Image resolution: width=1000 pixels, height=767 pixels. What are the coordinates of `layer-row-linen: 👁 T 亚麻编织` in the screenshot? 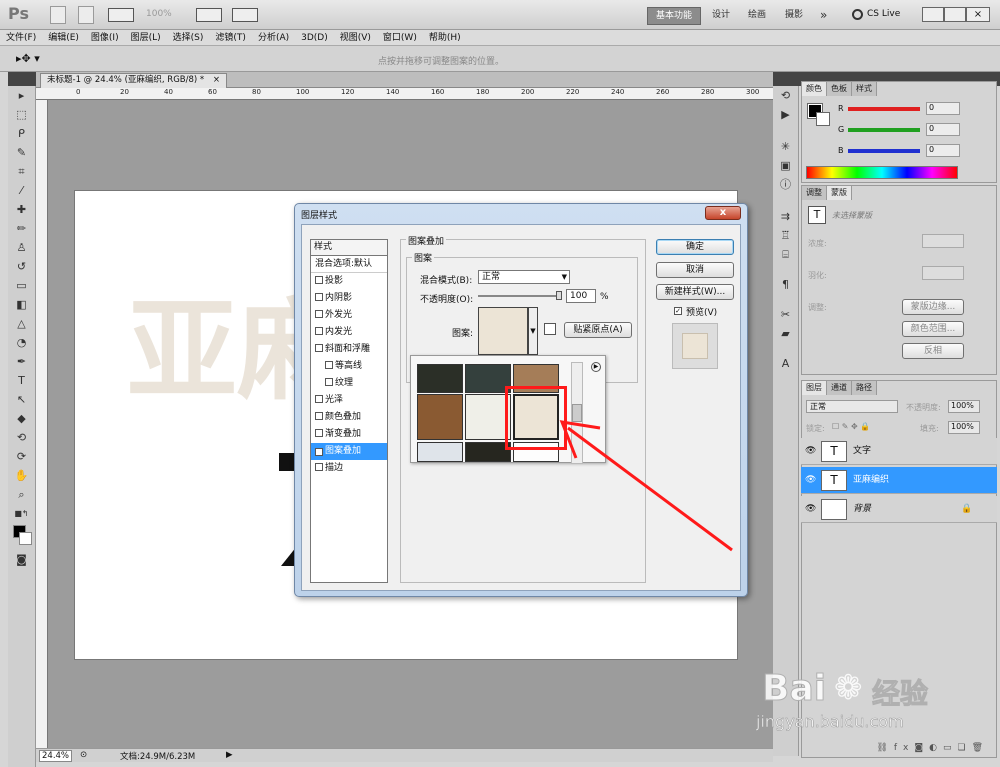 It's located at (899, 480).